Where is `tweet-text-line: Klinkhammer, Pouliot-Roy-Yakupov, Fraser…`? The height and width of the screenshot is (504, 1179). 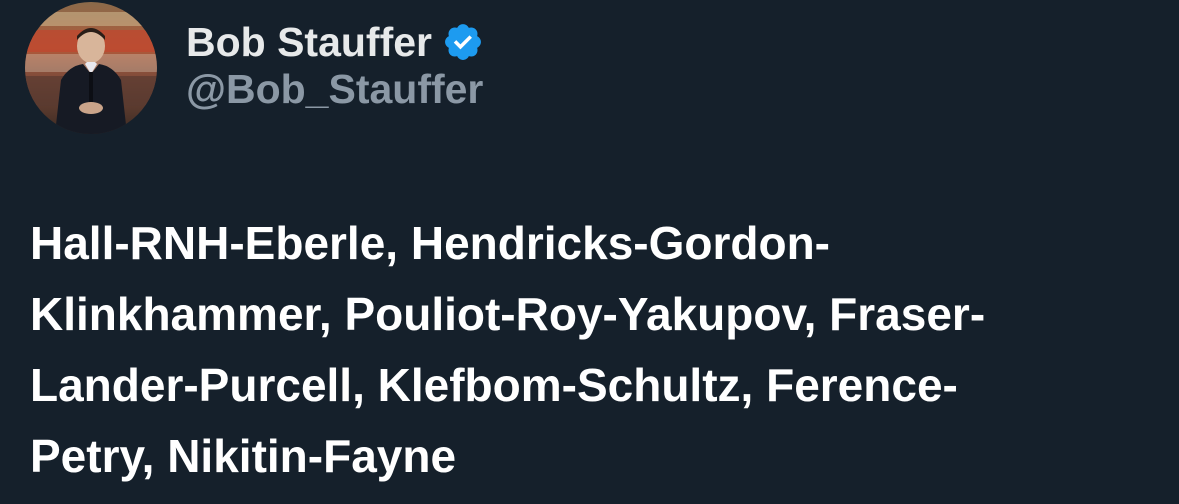
tweet-text-line: Klinkhammer, Pouliot-Roy-Yakupov, Fraser… is located at coordinates (508, 314).